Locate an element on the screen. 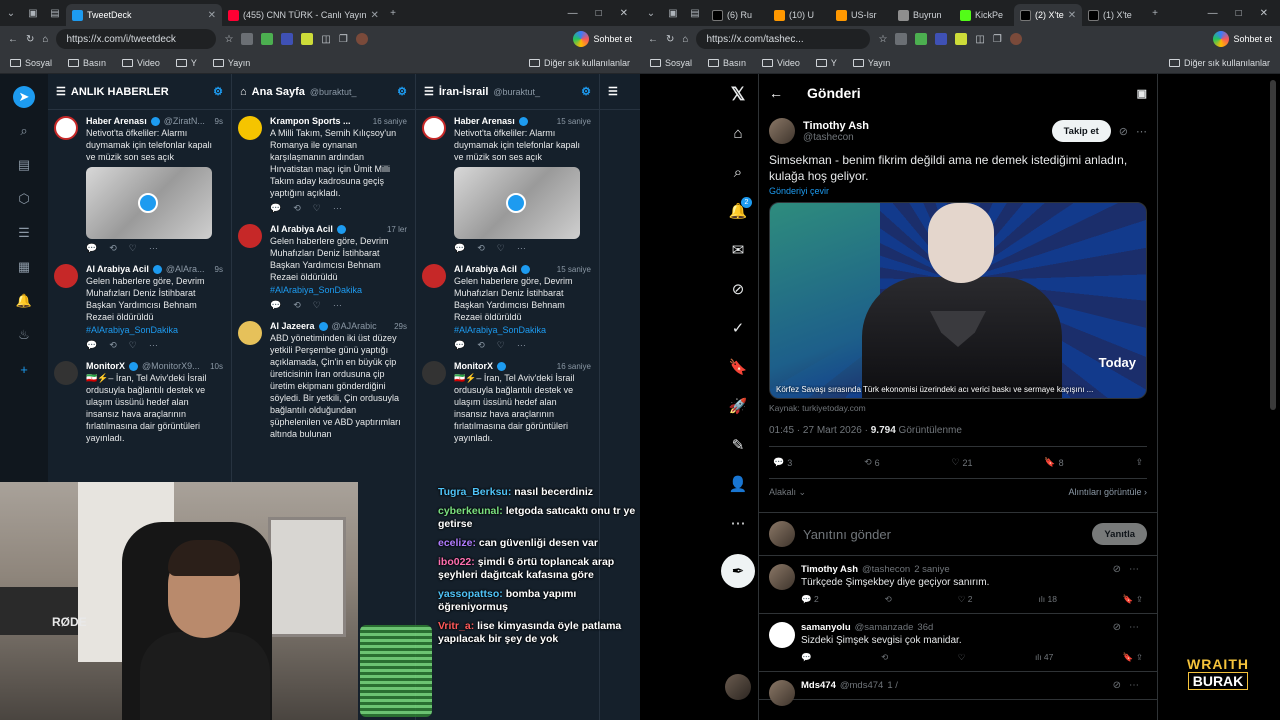 This screenshot has width=1280, height=720. chat-username: Vritr_a: is located at coordinates (456, 626).